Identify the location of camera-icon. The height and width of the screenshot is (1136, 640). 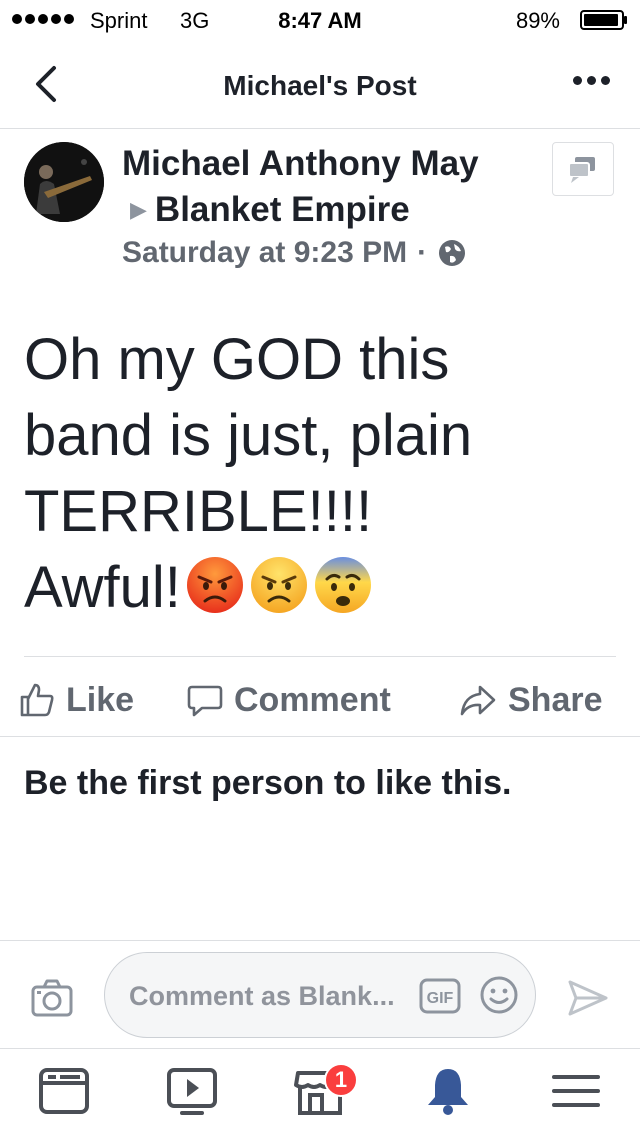
(52, 998).